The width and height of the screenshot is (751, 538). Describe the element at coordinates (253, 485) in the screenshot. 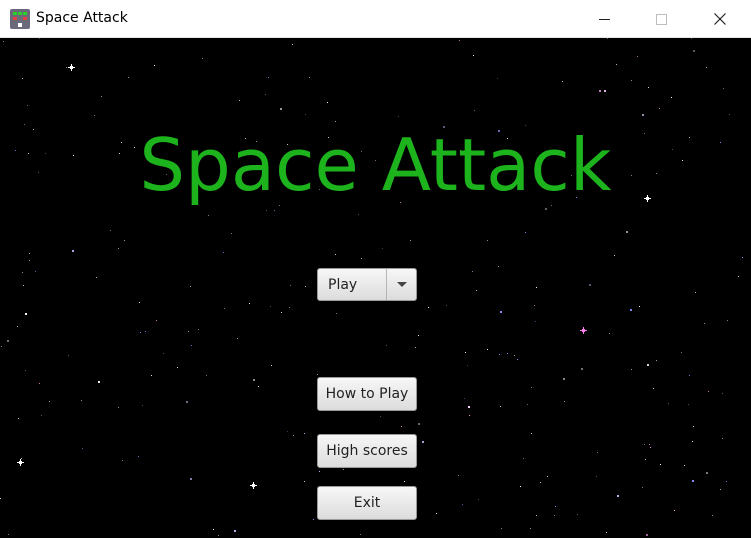

I see `sparkle-star` at that location.